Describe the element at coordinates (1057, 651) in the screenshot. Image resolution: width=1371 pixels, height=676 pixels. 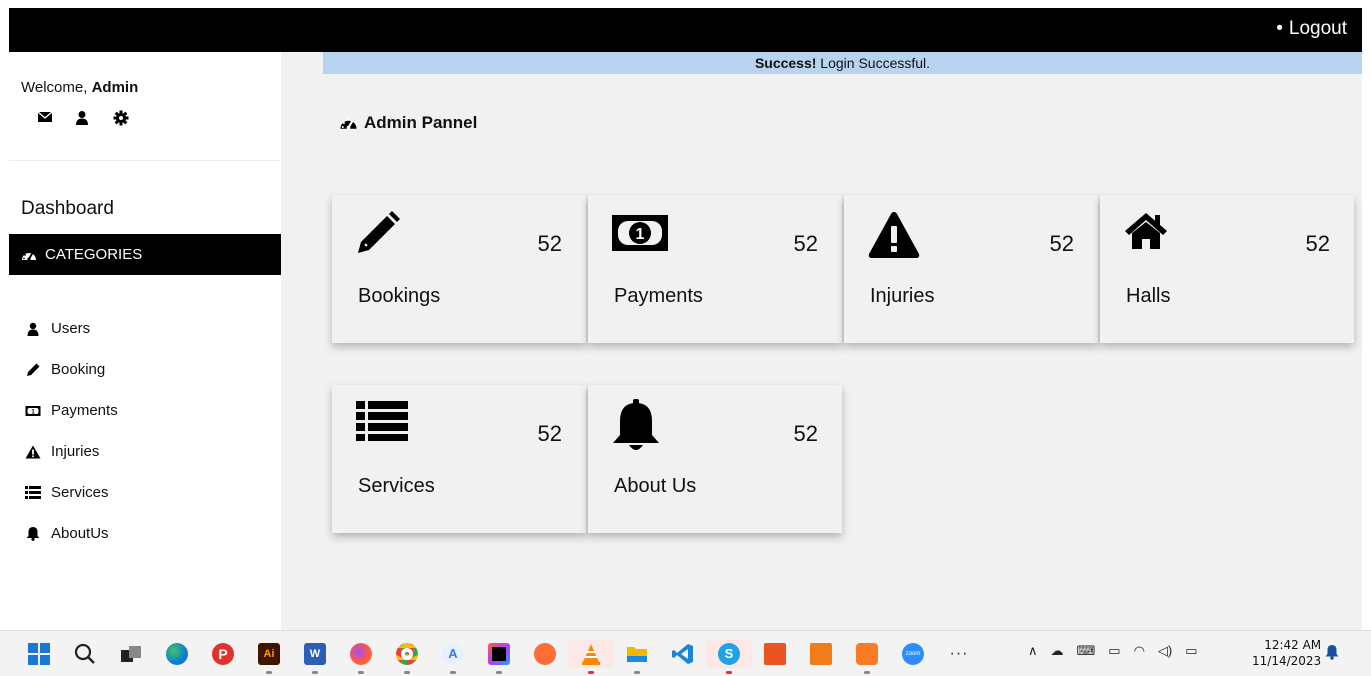
I see `cloud-icon: ☁` at that location.